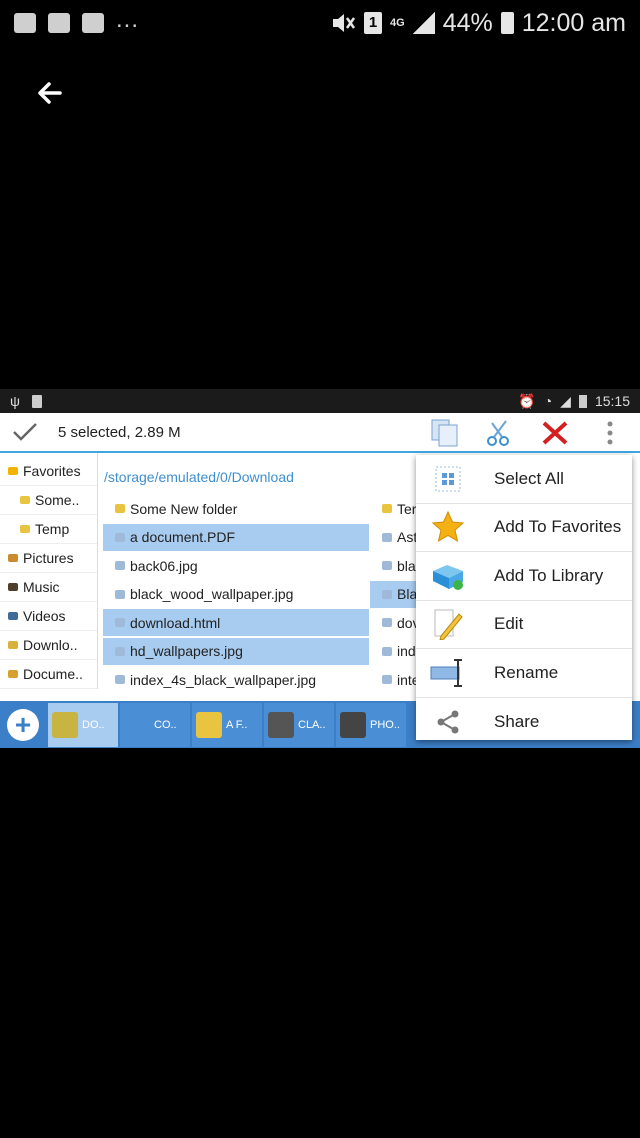 The height and width of the screenshot is (1138, 640). What do you see at coordinates (406, 651) in the screenshot?
I see `file-name: ind` at bounding box center [406, 651].